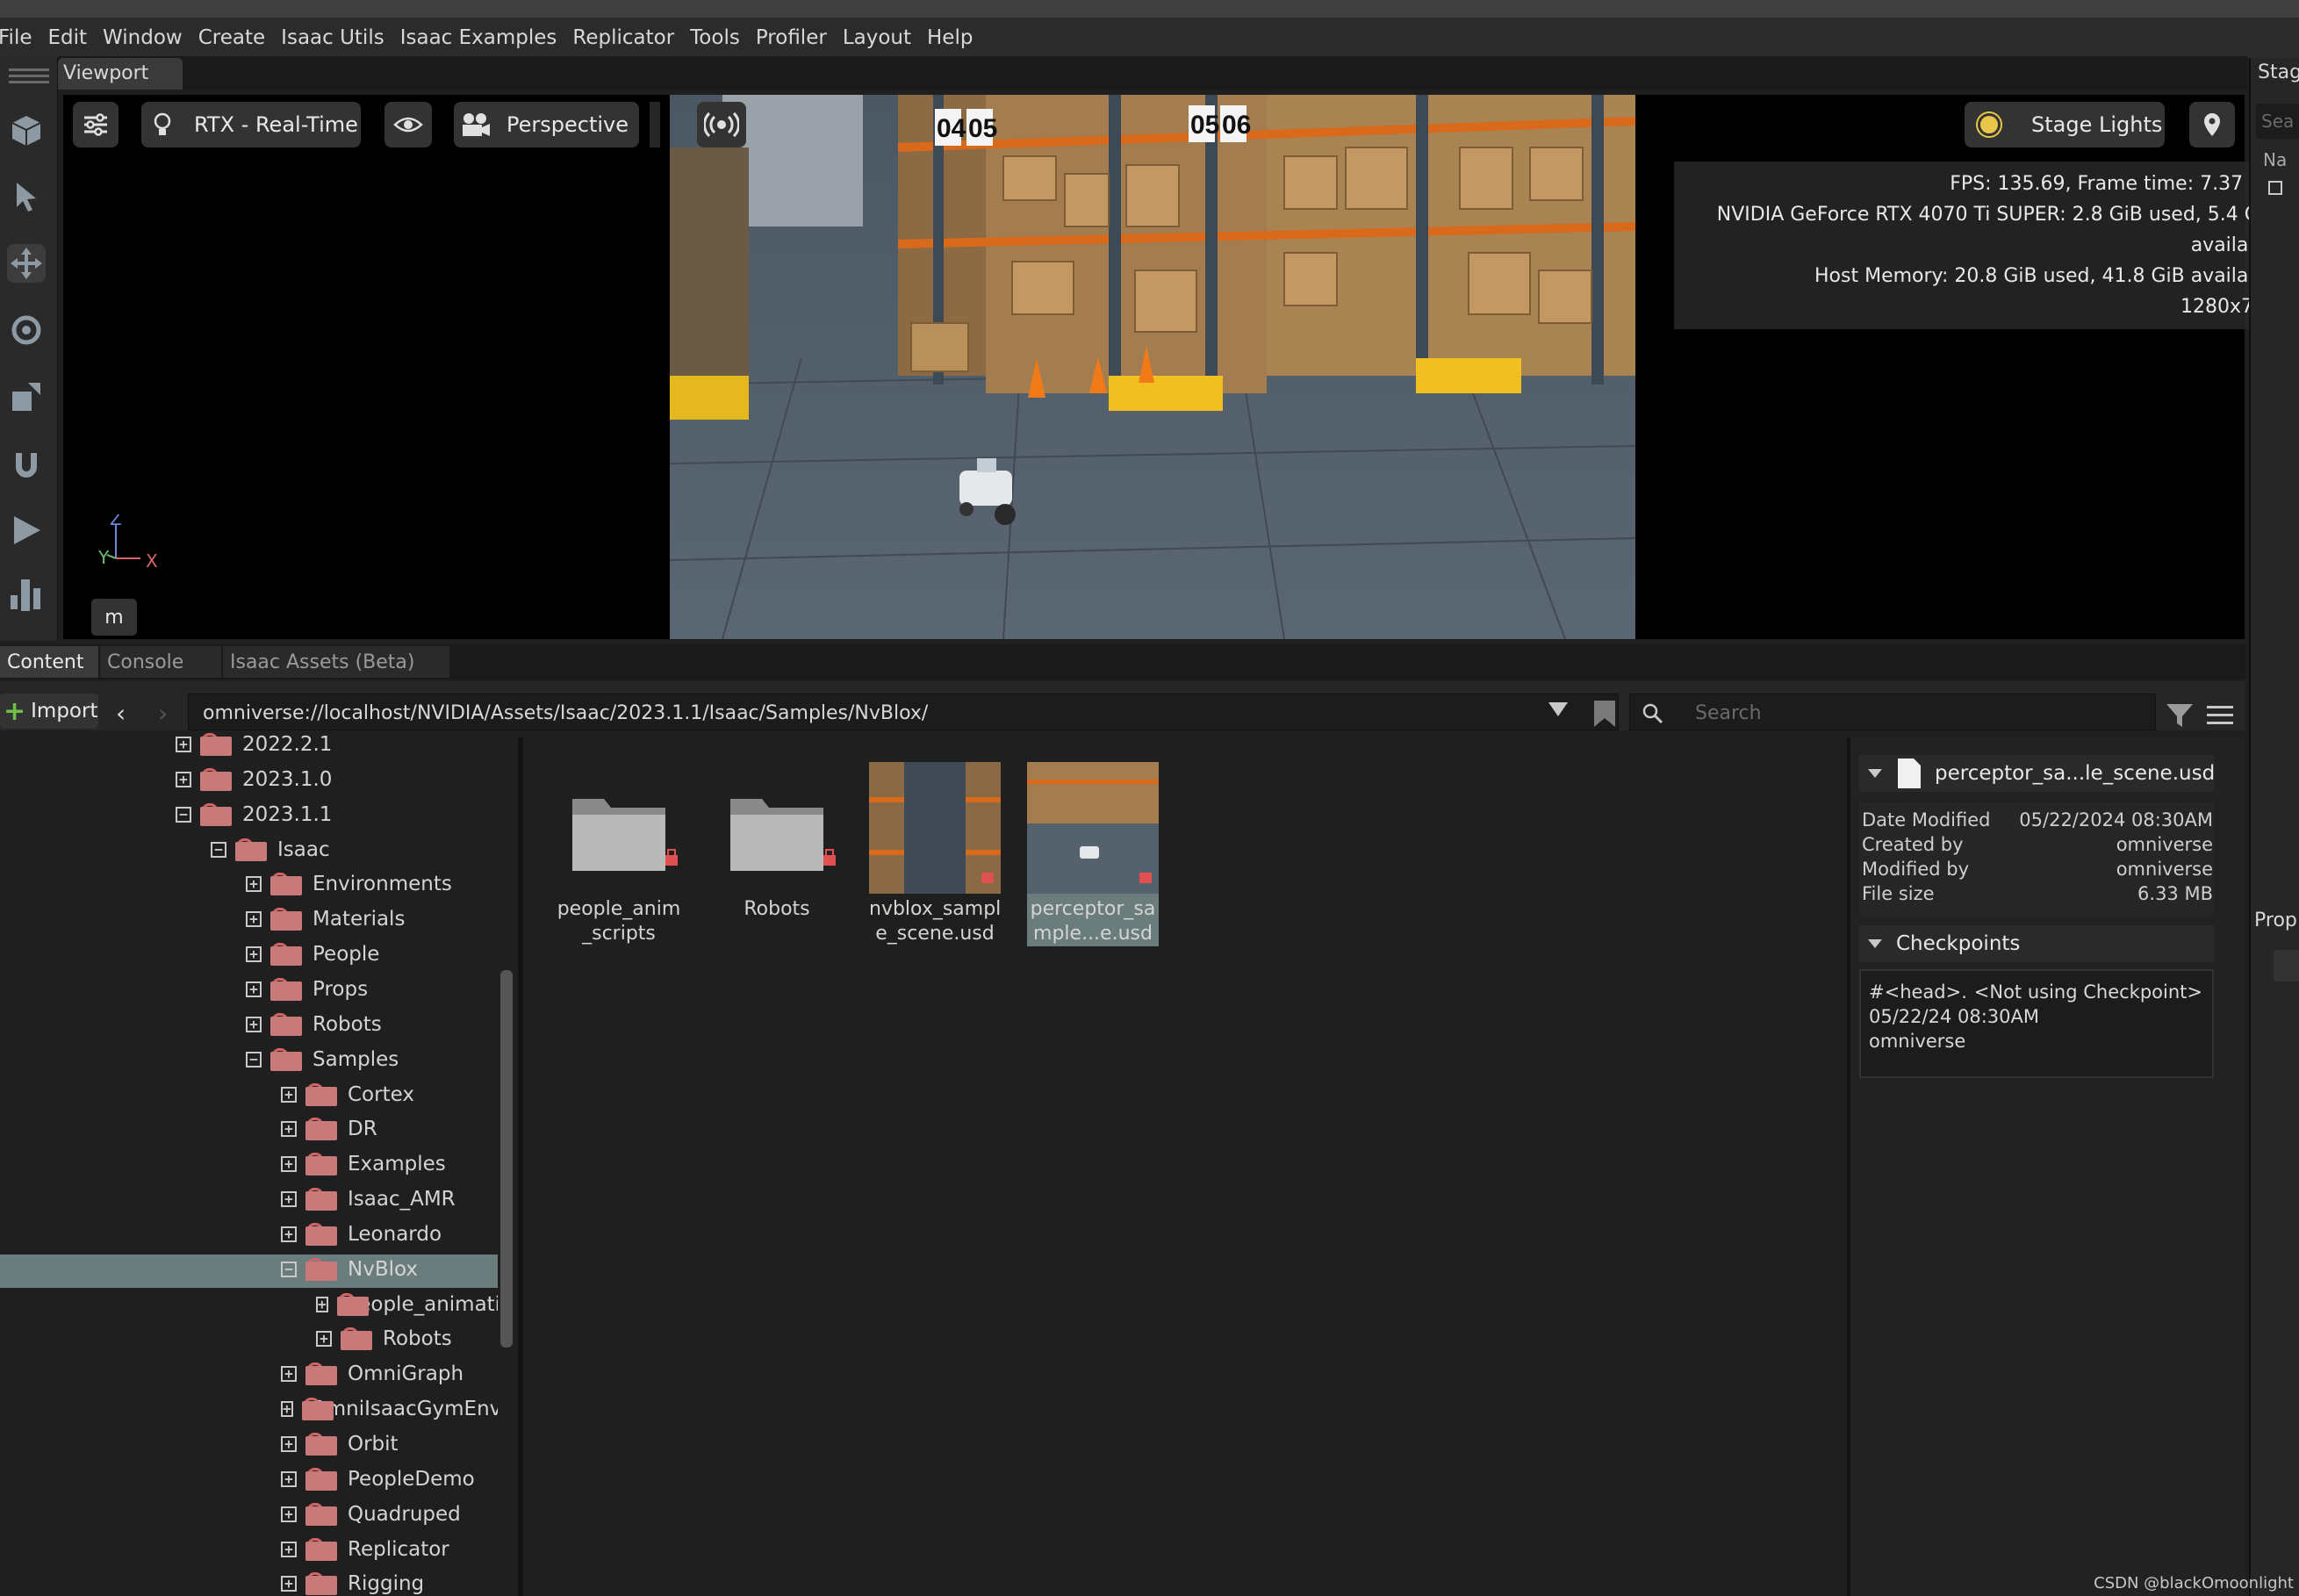 The width and height of the screenshot is (2299, 1596). What do you see at coordinates (372, 884) in the screenshot?
I see `tree-node: + Environments` at bounding box center [372, 884].